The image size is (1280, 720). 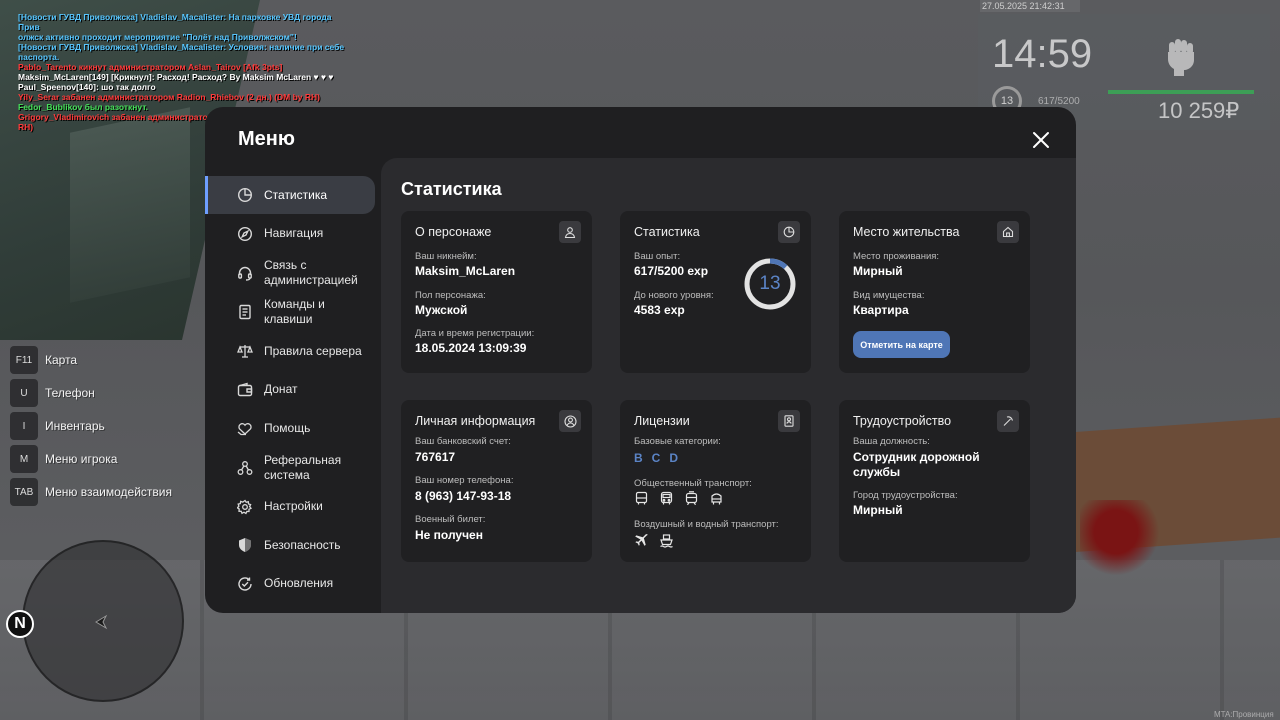 What do you see at coordinates (716, 499) in the screenshot?
I see `trolleybus-icon` at bounding box center [716, 499].